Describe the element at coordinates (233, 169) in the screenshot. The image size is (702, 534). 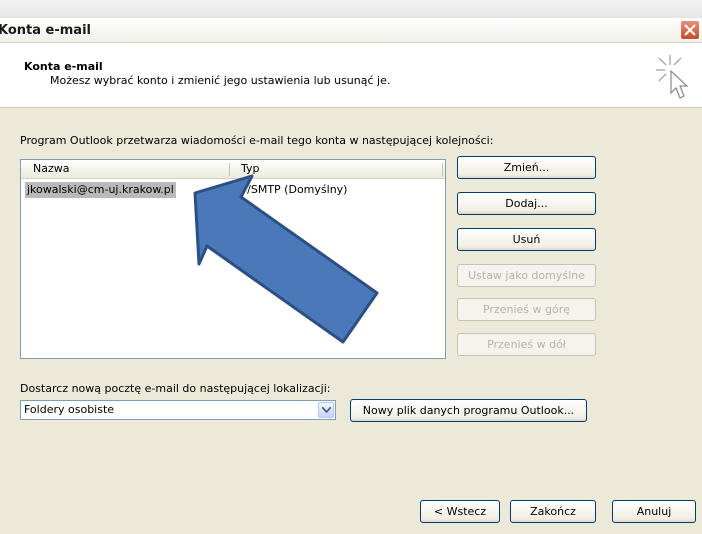
I see `list-header: Nazwa Typ` at that location.